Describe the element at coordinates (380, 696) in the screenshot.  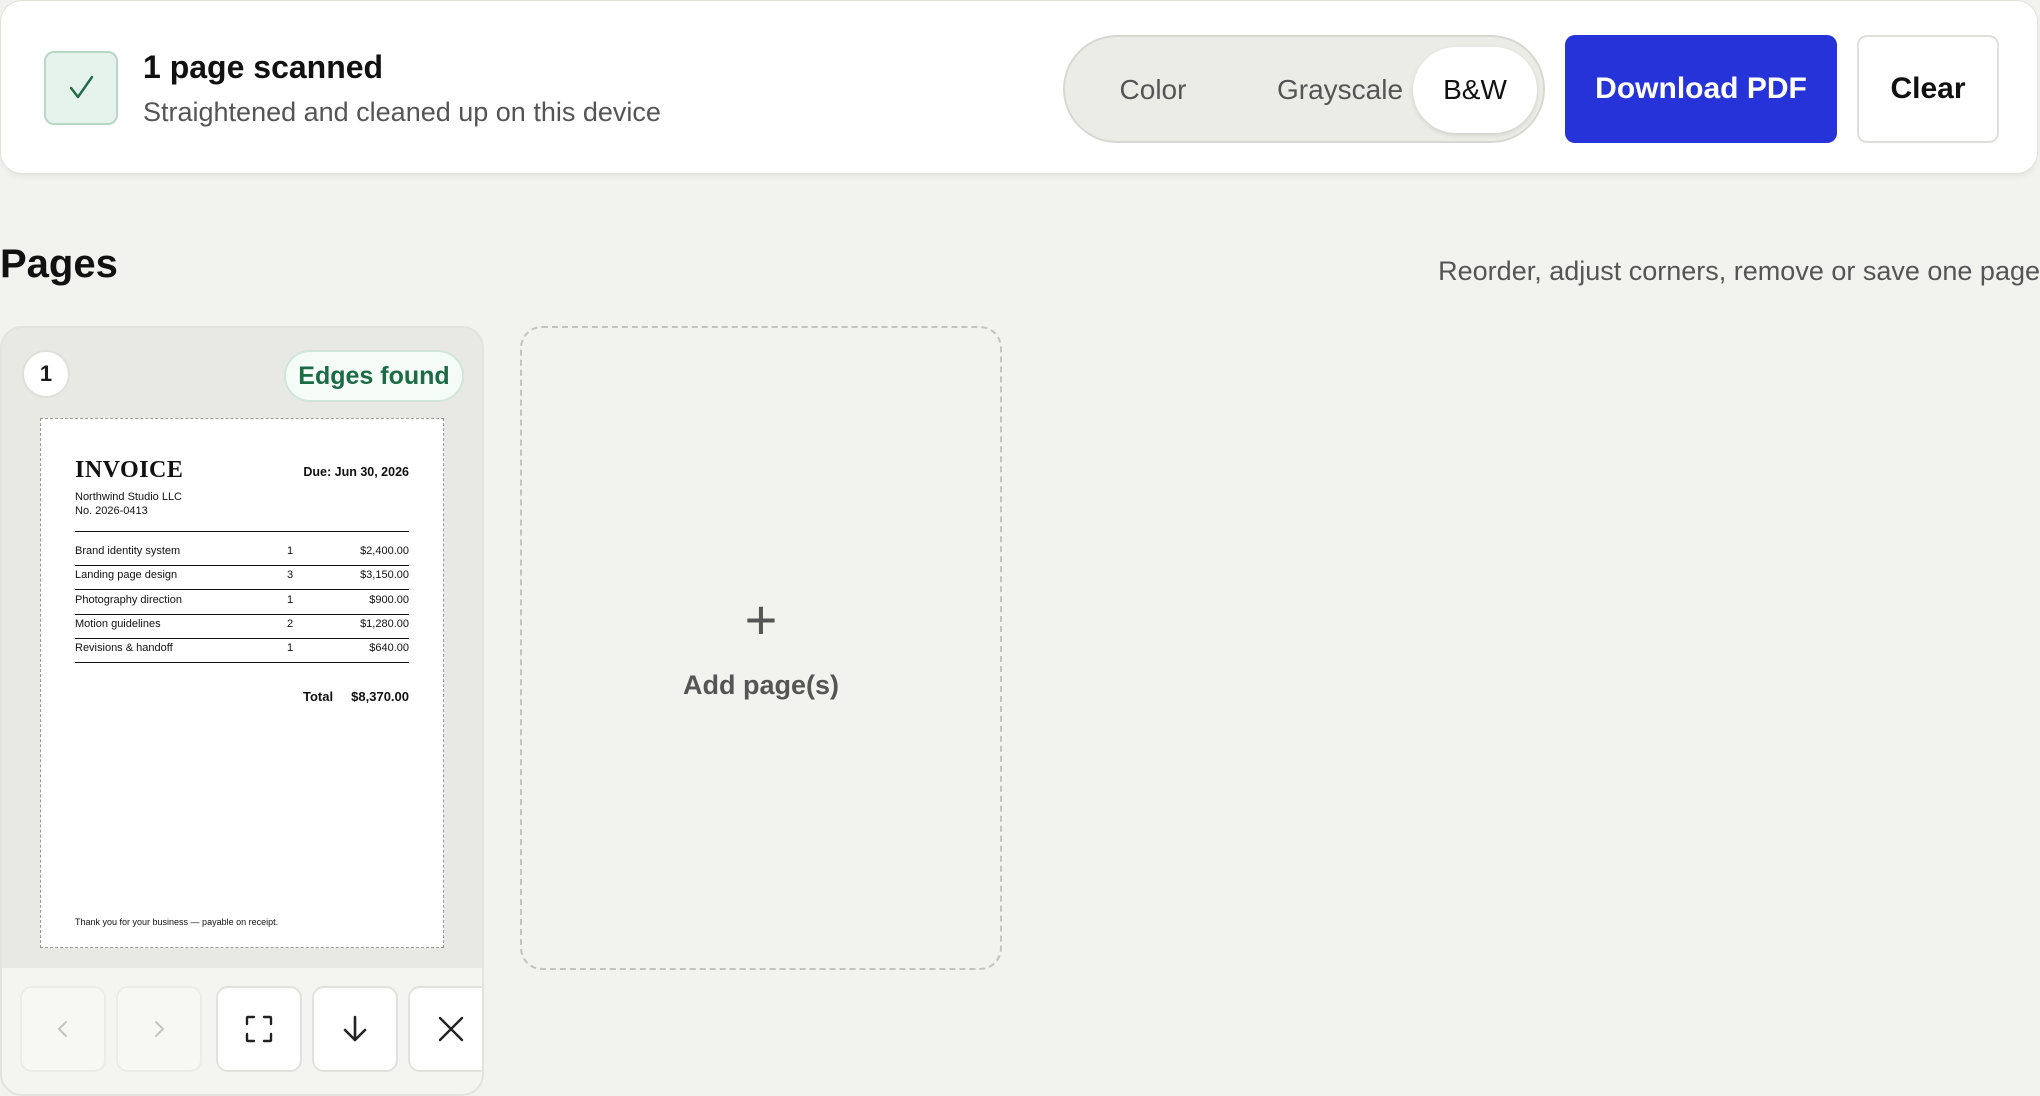
I see `invoice-total-value: $8,370.00` at that location.